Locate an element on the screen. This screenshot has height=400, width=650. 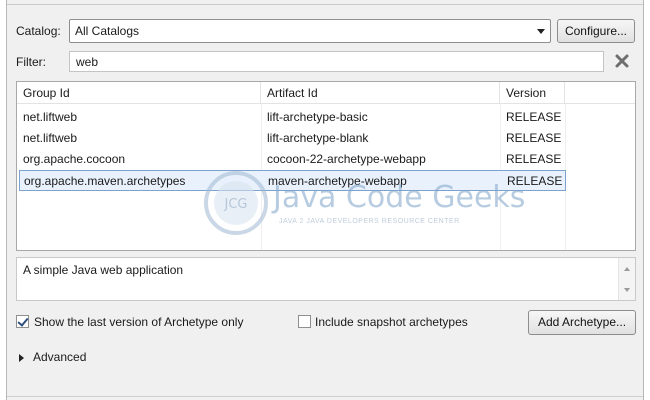
clear-filter-icon is located at coordinates (622, 61).